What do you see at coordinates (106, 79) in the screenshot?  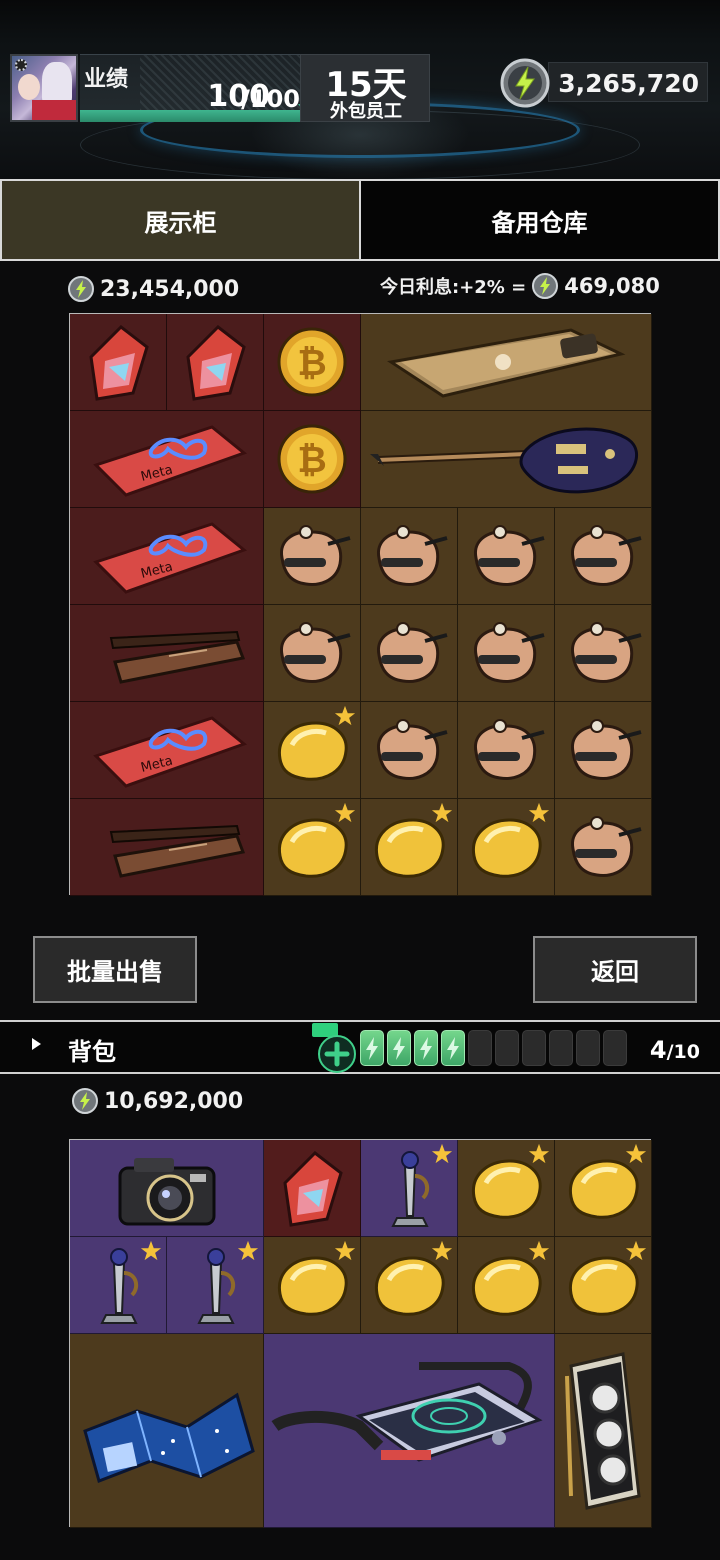 I see `performance-label: 业绩` at bounding box center [106, 79].